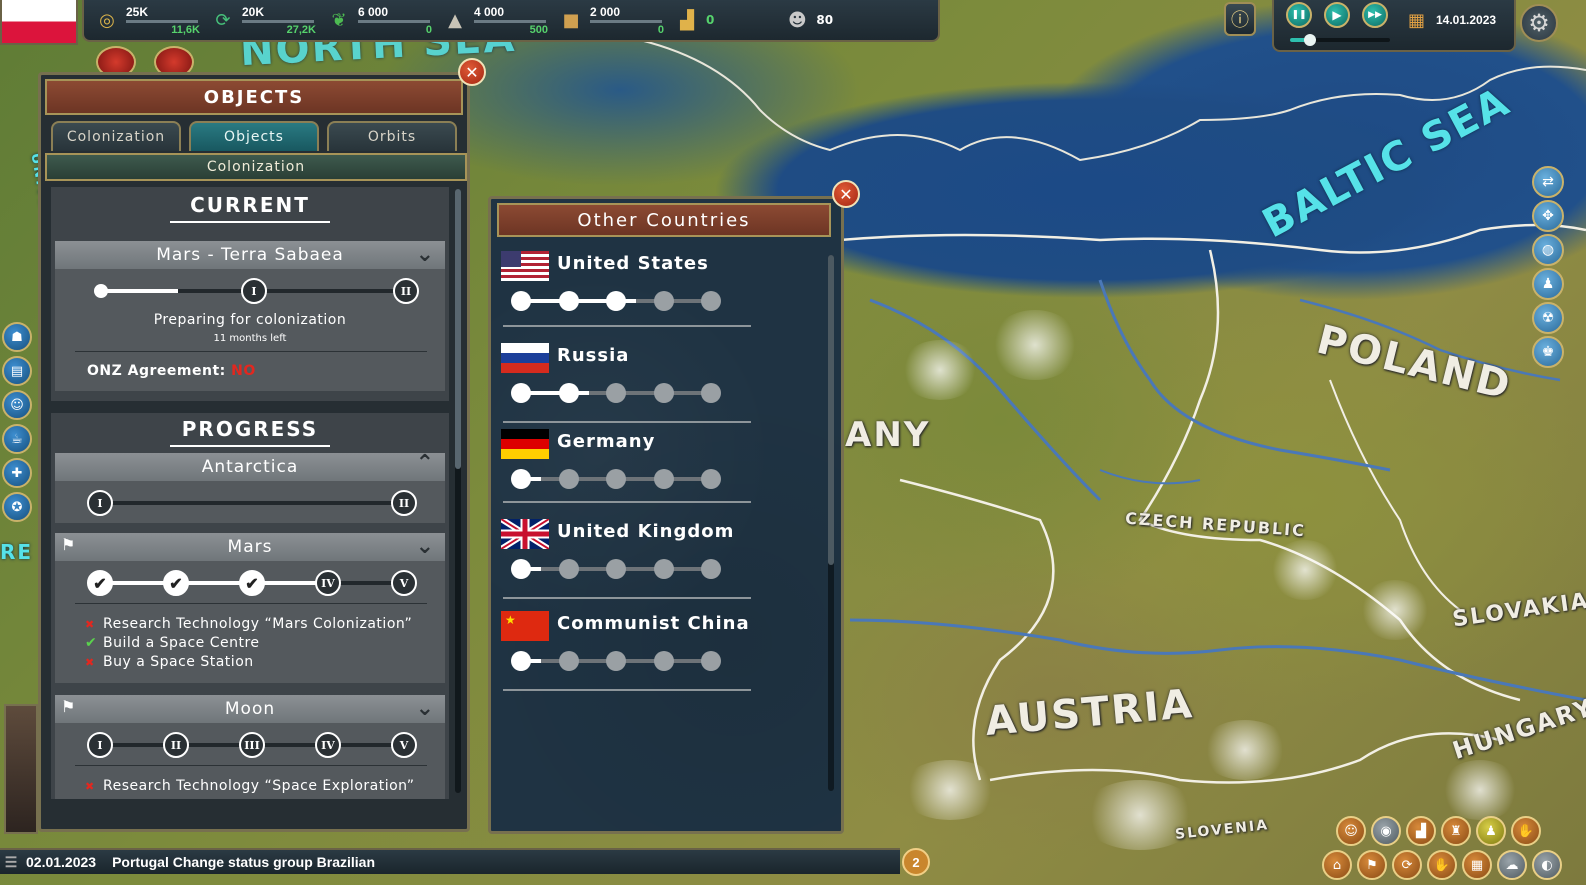 This screenshot has height=885, width=1586. What do you see at coordinates (11, 862) in the screenshot?
I see `menu-icon: ☰` at bounding box center [11, 862].